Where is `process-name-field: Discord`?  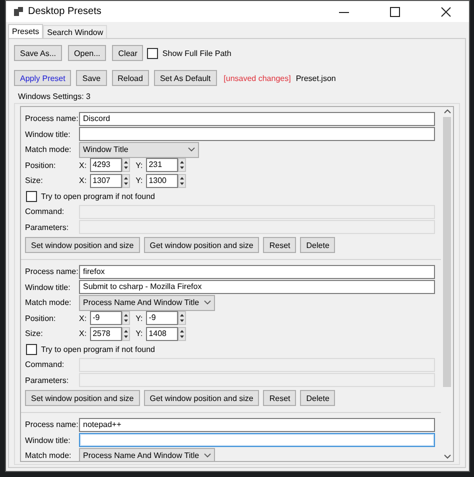 process-name-field: Discord is located at coordinates (257, 119).